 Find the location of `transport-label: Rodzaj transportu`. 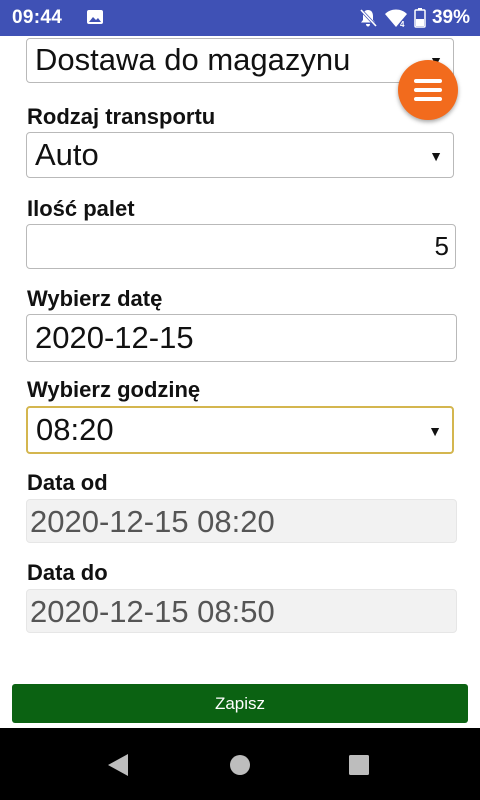

transport-label: Rodzaj transportu is located at coordinates (121, 116).